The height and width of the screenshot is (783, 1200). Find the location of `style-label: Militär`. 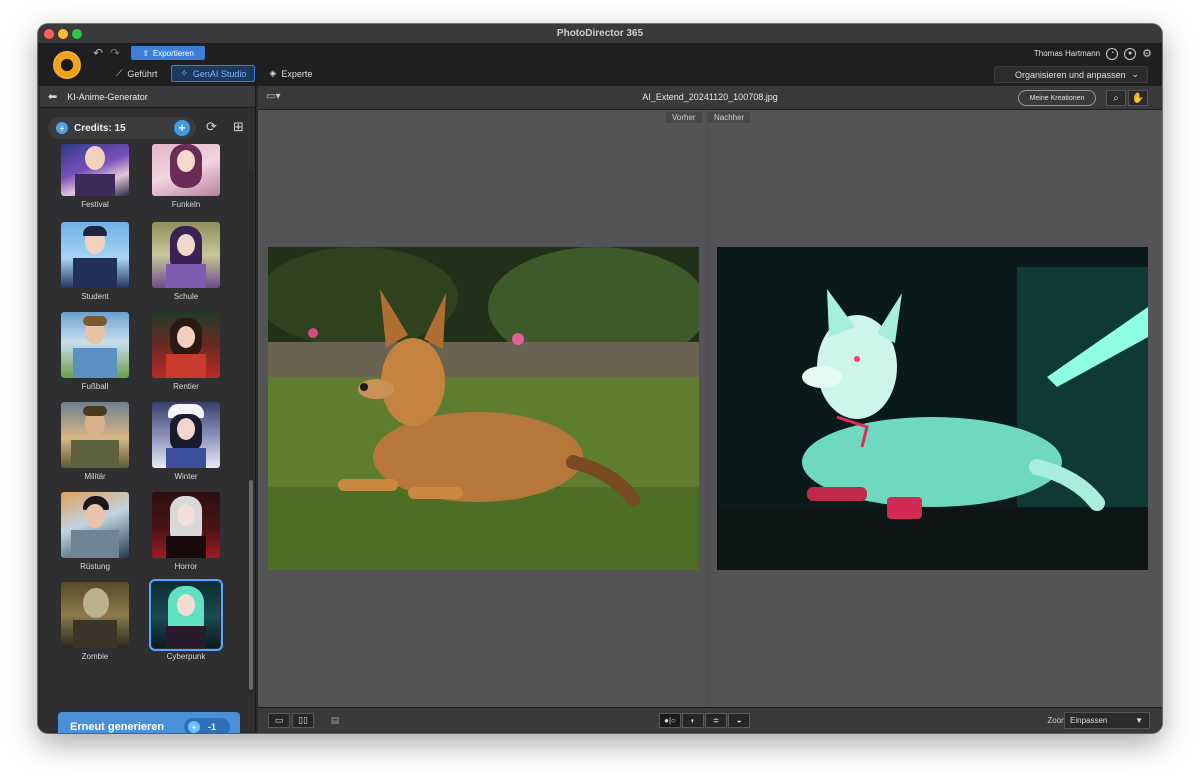

style-label: Militär is located at coordinates (95, 476).